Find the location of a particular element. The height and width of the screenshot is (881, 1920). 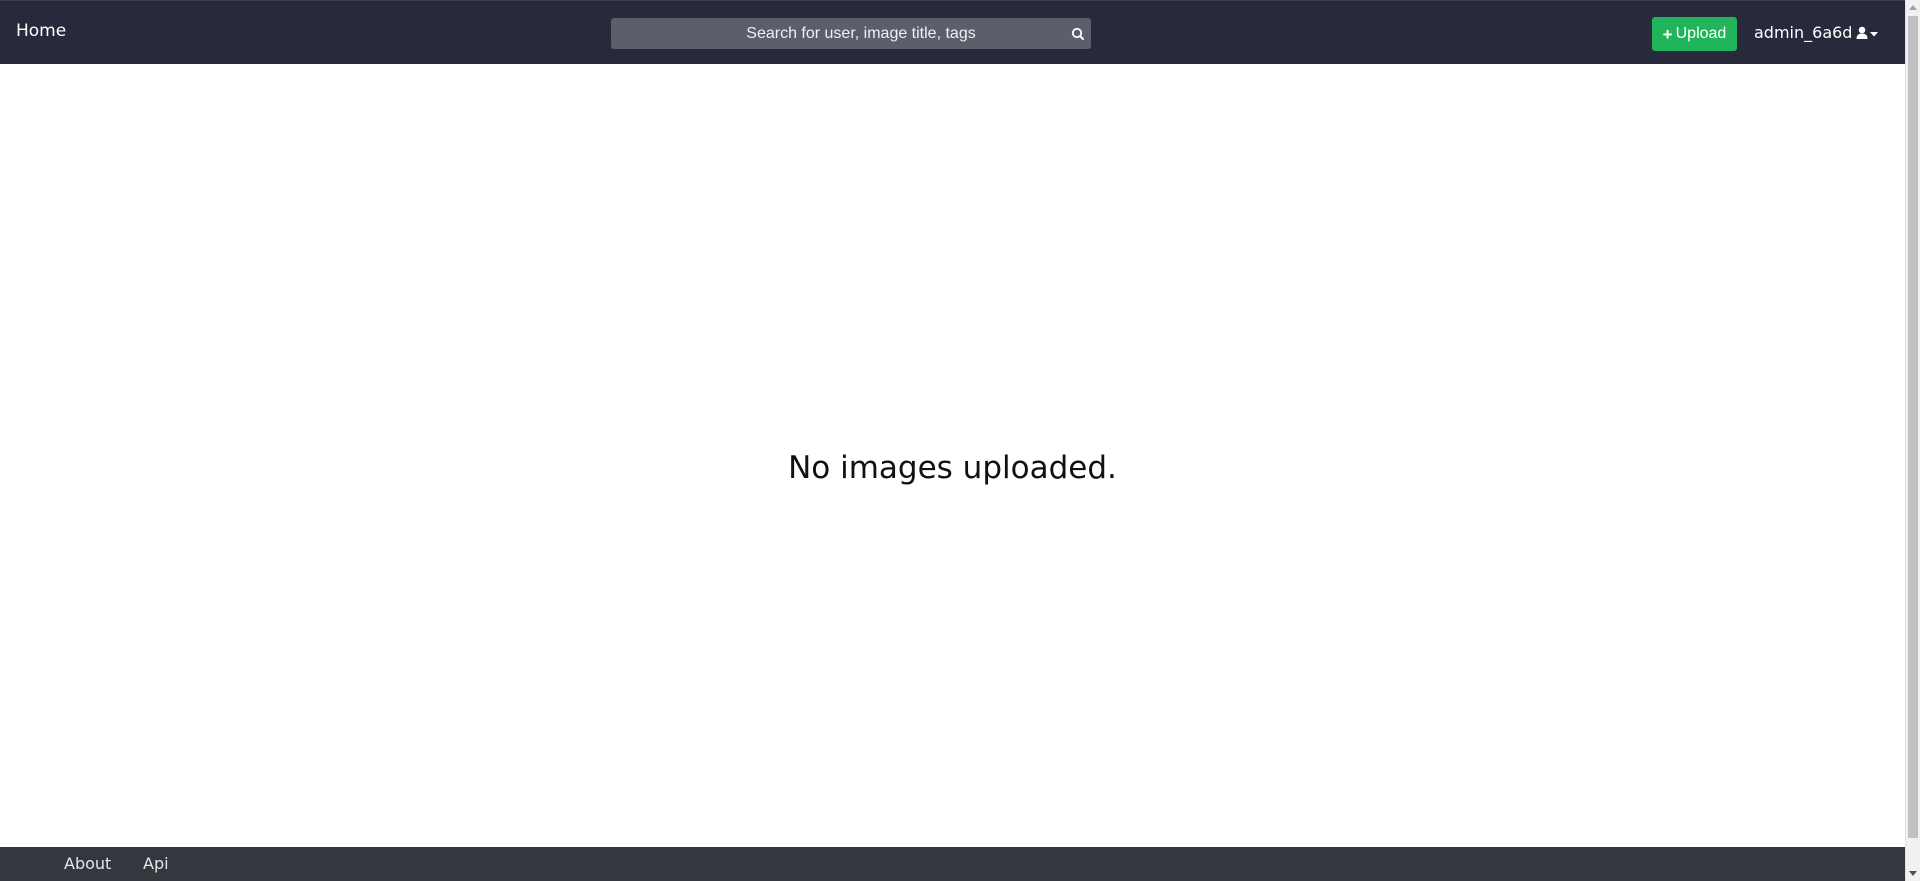

plus-icon: + is located at coordinates (1667, 34).